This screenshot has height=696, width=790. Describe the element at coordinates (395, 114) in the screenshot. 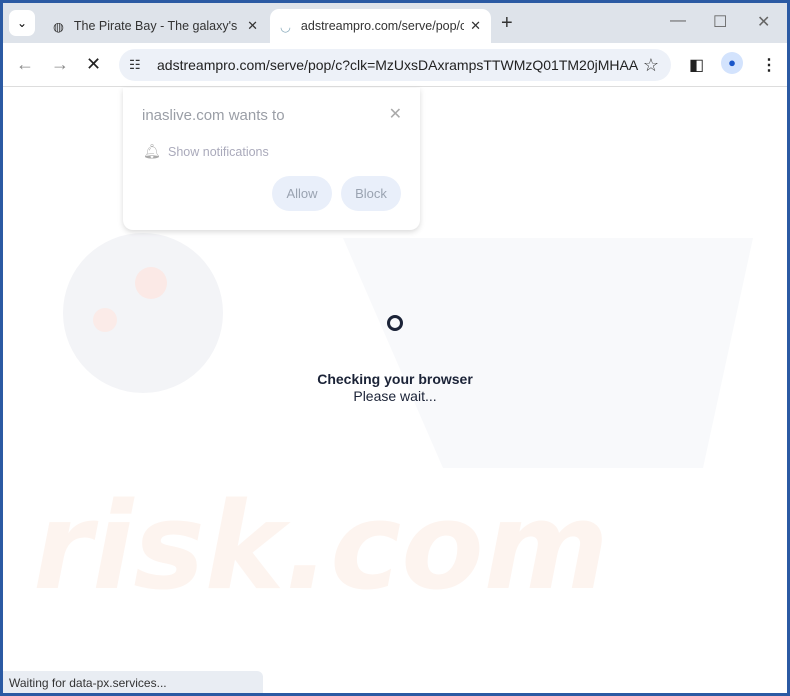

I see `close-popup-icon: ✕` at that location.